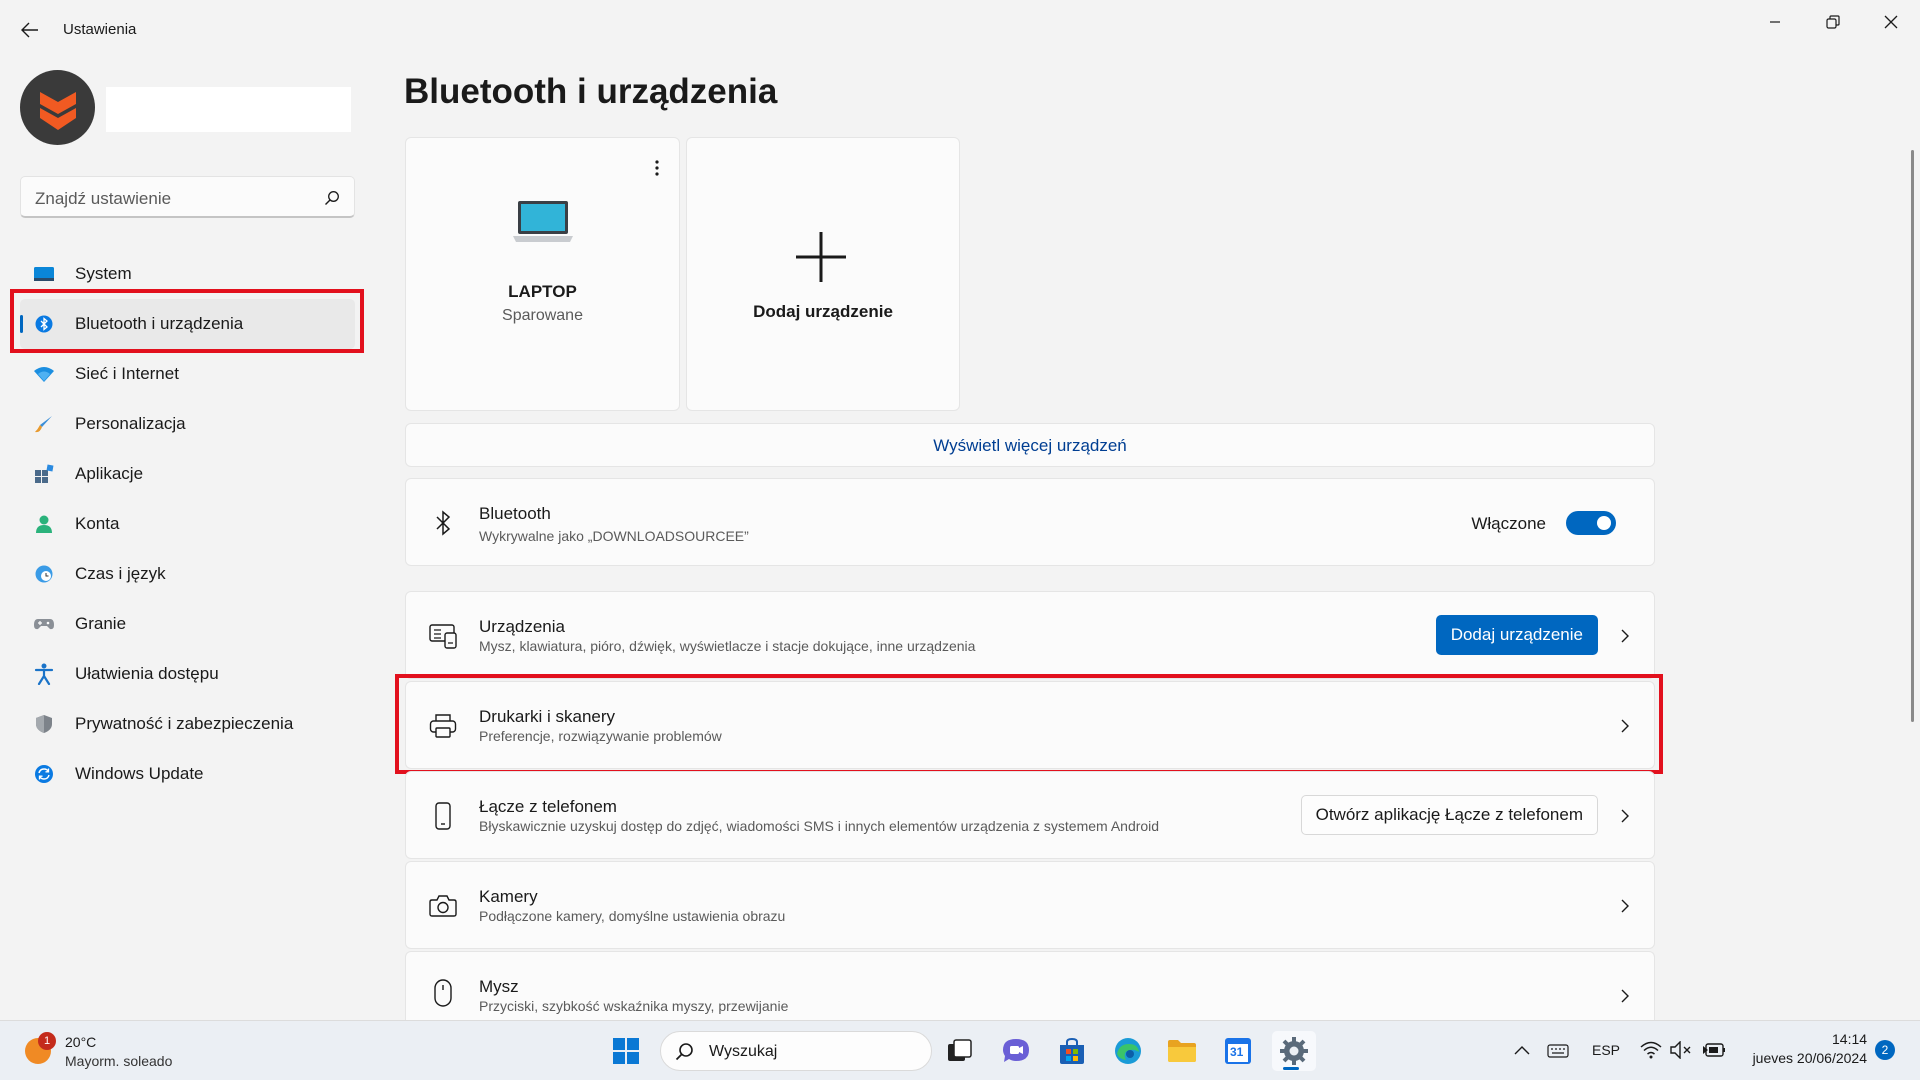  Describe the element at coordinates (187, 374) in the screenshot. I see `sidebar-item-network: Sieć i Internet` at that location.